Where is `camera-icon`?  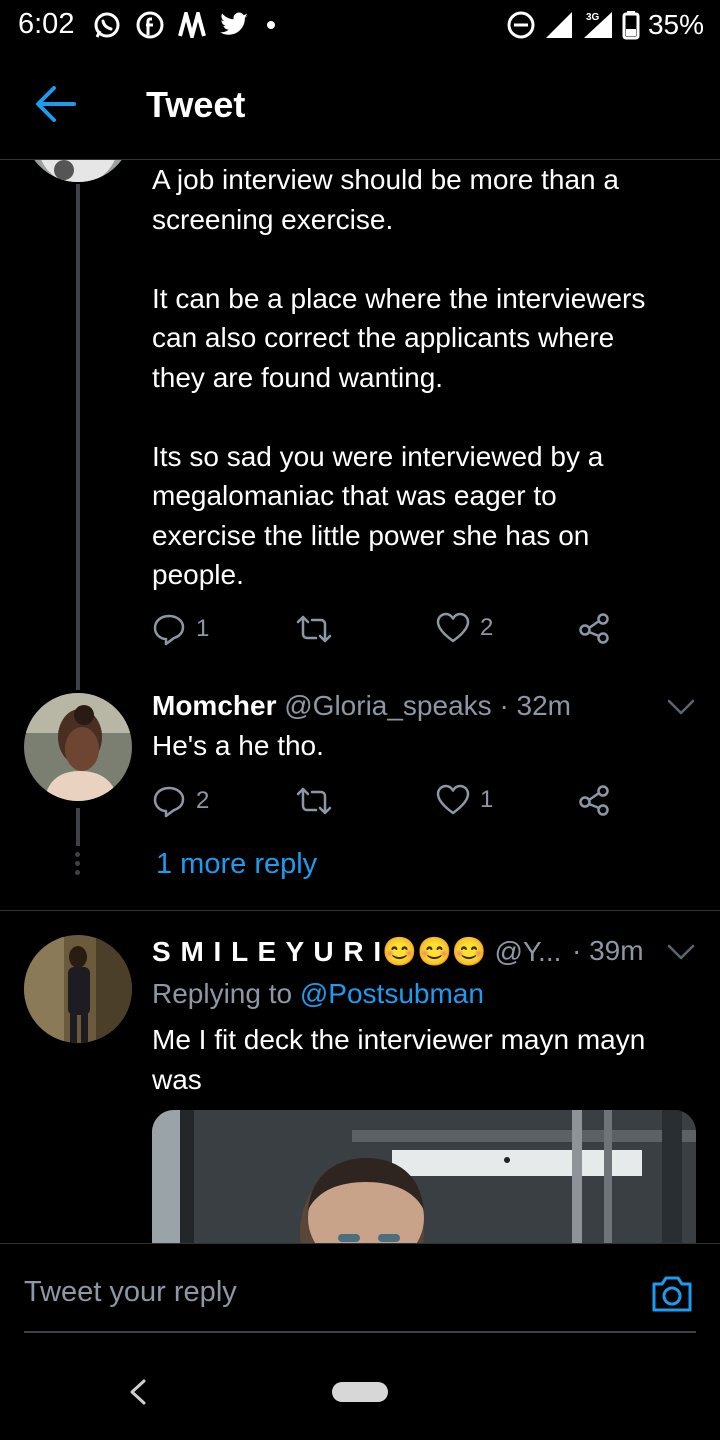
camera-icon is located at coordinates (672, 1294).